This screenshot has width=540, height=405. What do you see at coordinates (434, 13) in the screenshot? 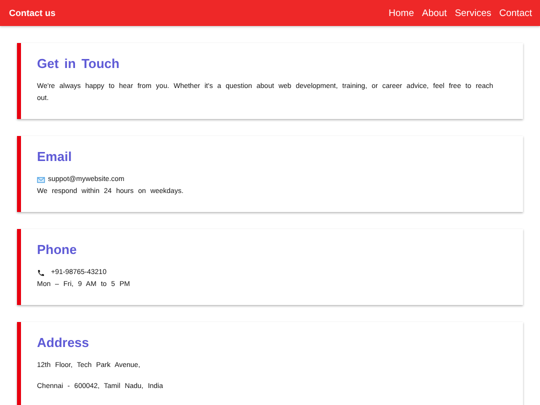
I see `nav-link: About` at bounding box center [434, 13].